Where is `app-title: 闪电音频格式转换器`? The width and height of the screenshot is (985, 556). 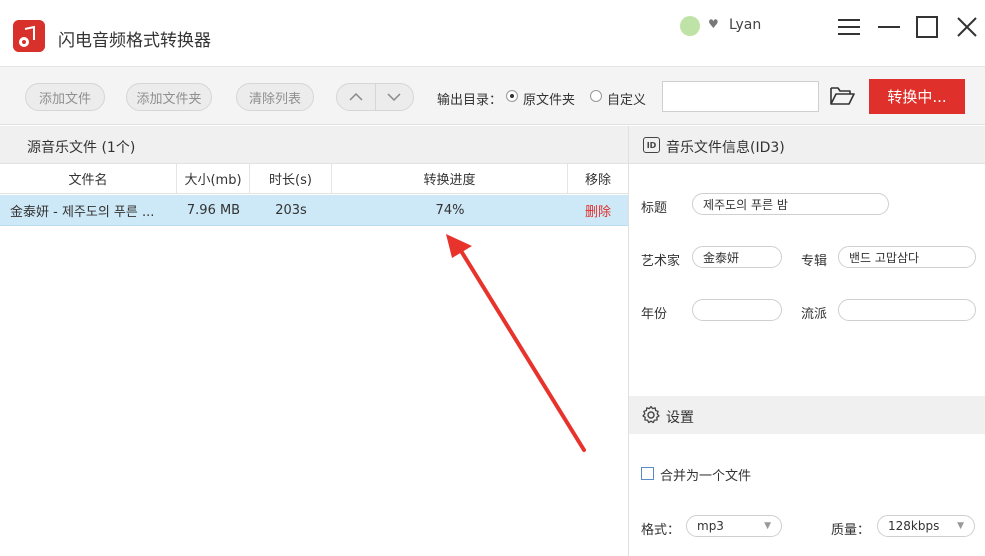 app-title: 闪电音频格式转换器 is located at coordinates (134, 41).